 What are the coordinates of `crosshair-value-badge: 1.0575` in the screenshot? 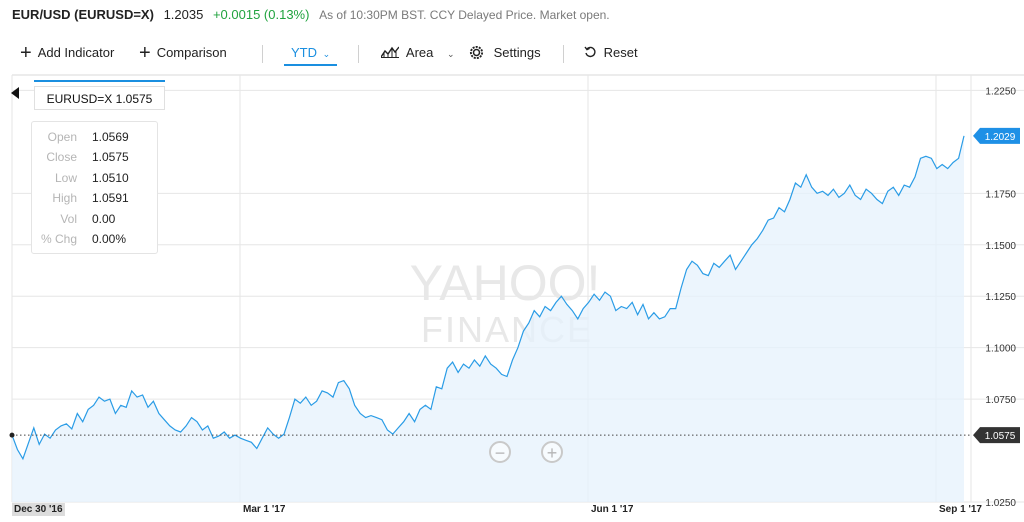 It's located at (1000, 436).